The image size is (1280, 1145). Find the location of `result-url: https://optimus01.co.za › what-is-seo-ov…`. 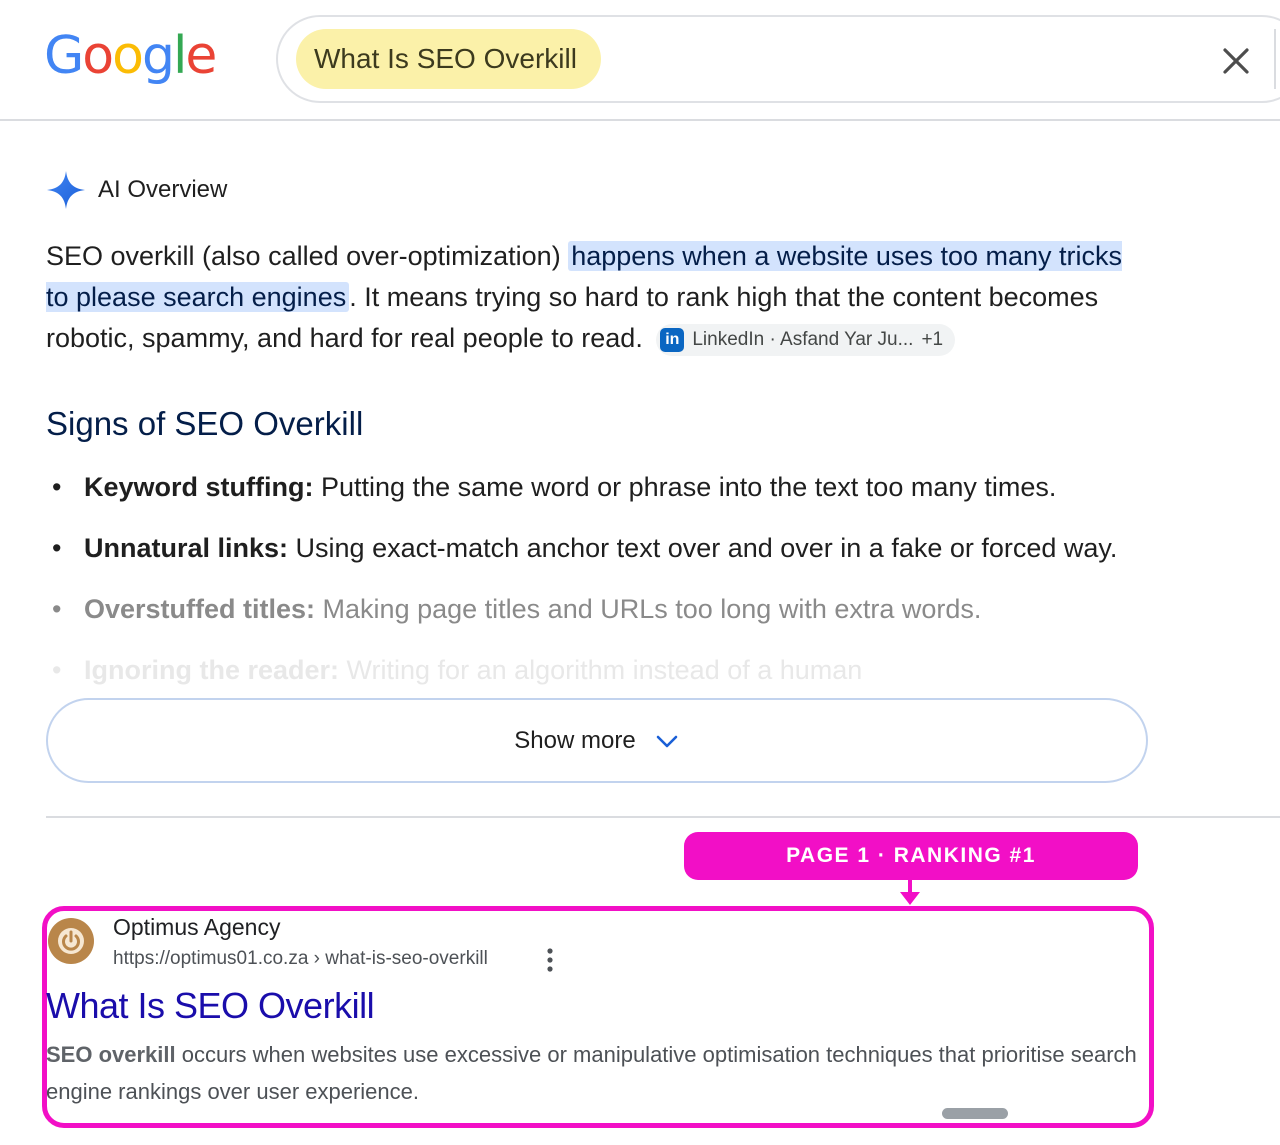

result-url: https://optimus01.co.za › what-is-seo-ov… is located at coordinates (300, 959).